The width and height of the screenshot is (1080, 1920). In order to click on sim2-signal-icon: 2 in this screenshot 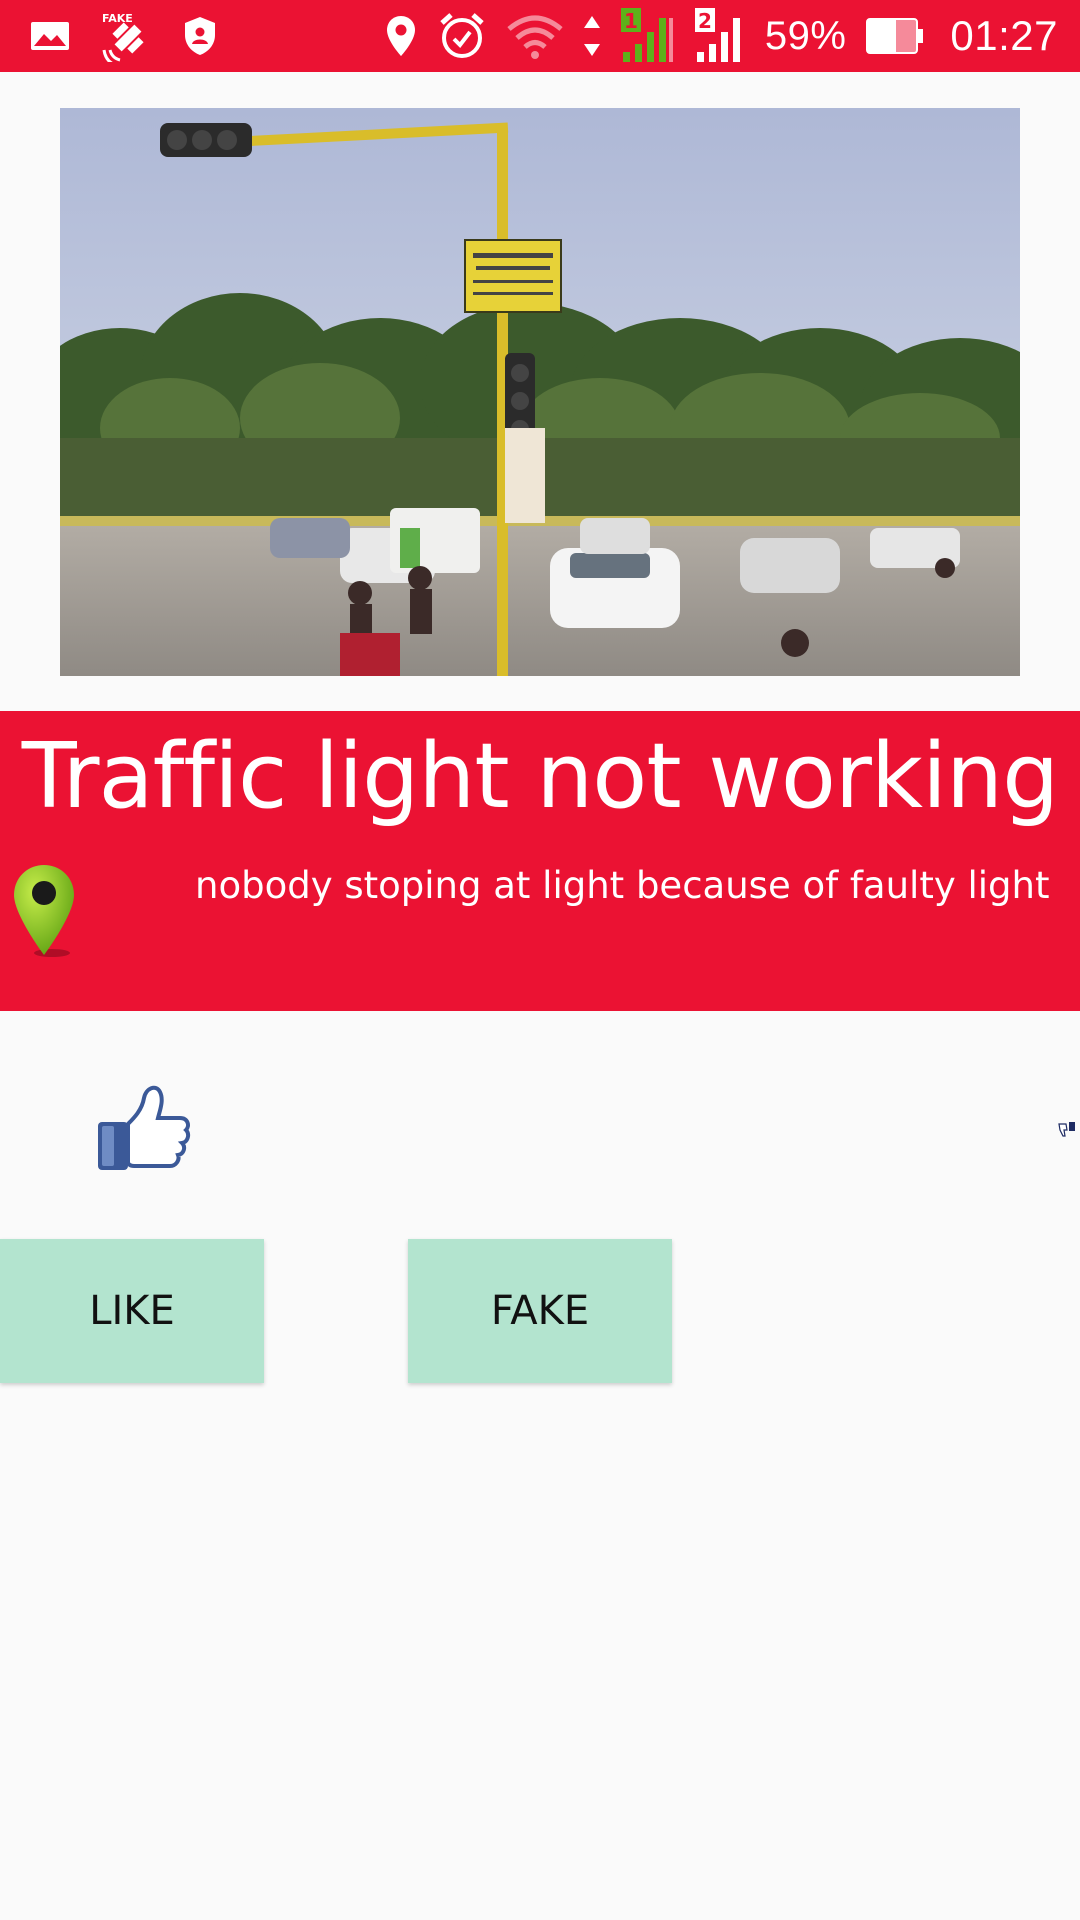, I will do `click(721, 36)`.